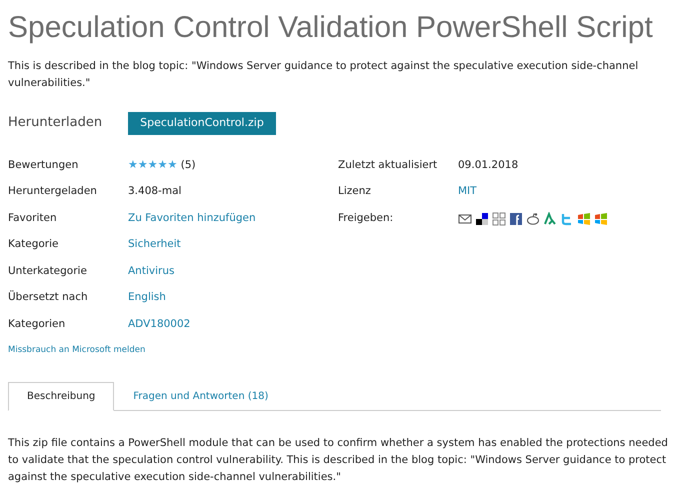 Image resolution: width=679 pixels, height=500 pixels. Describe the element at coordinates (331, 28) in the screenshot. I see `page-title: Speculation Control Validation PowerShell Script` at that location.